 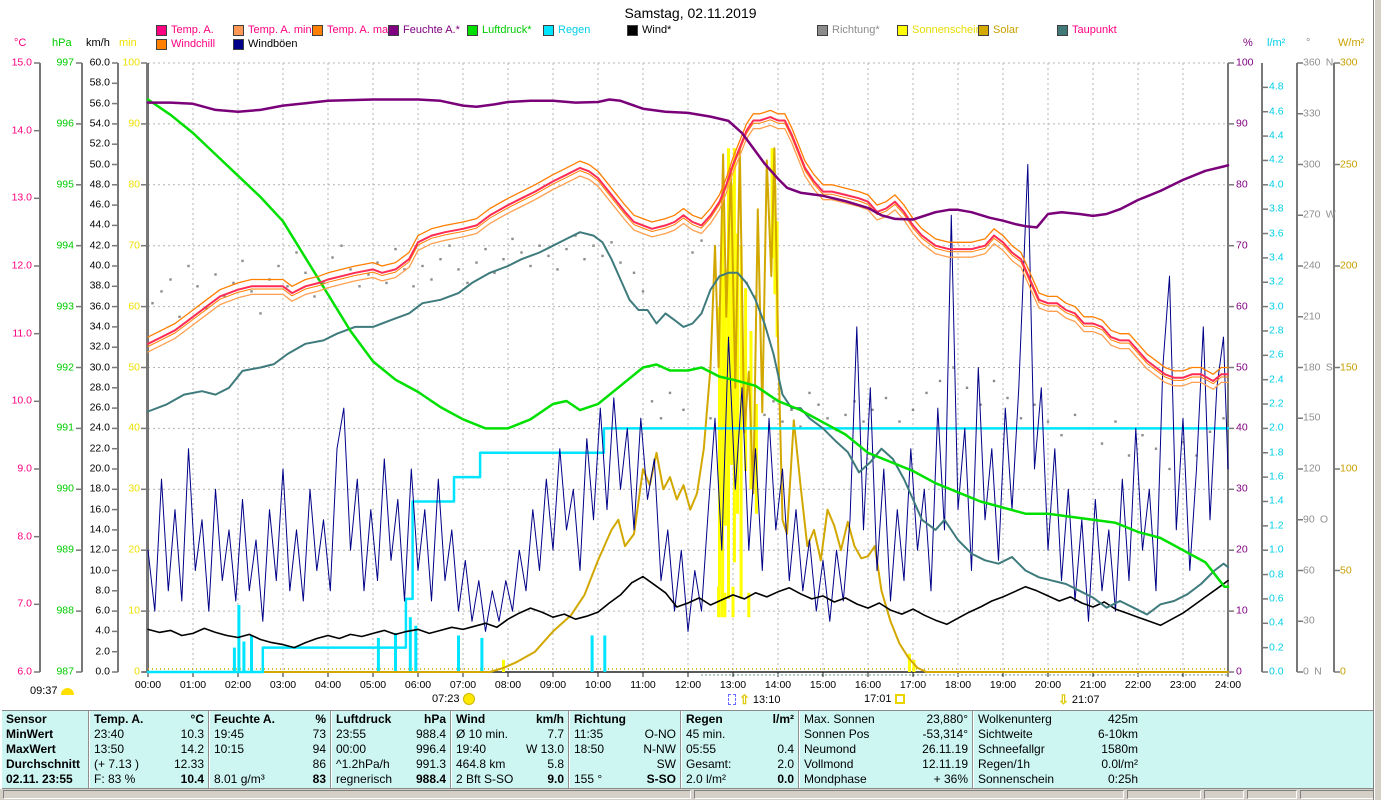 I want to click on time-tick-label: 04:00, so click(x=328, y=685).